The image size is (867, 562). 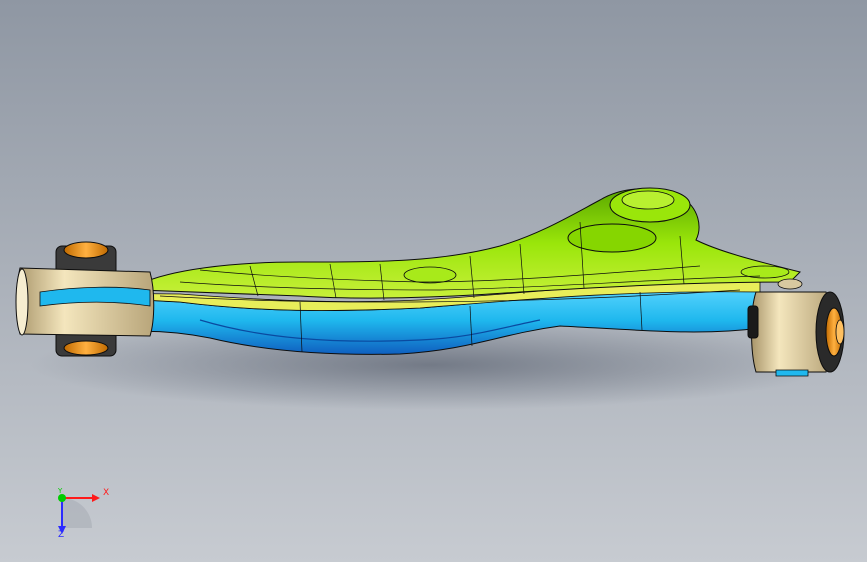 What do you see at coordinates (430, 275) in the screenshot?
I see `arm-pad-left` at bounding box center [430, 275].